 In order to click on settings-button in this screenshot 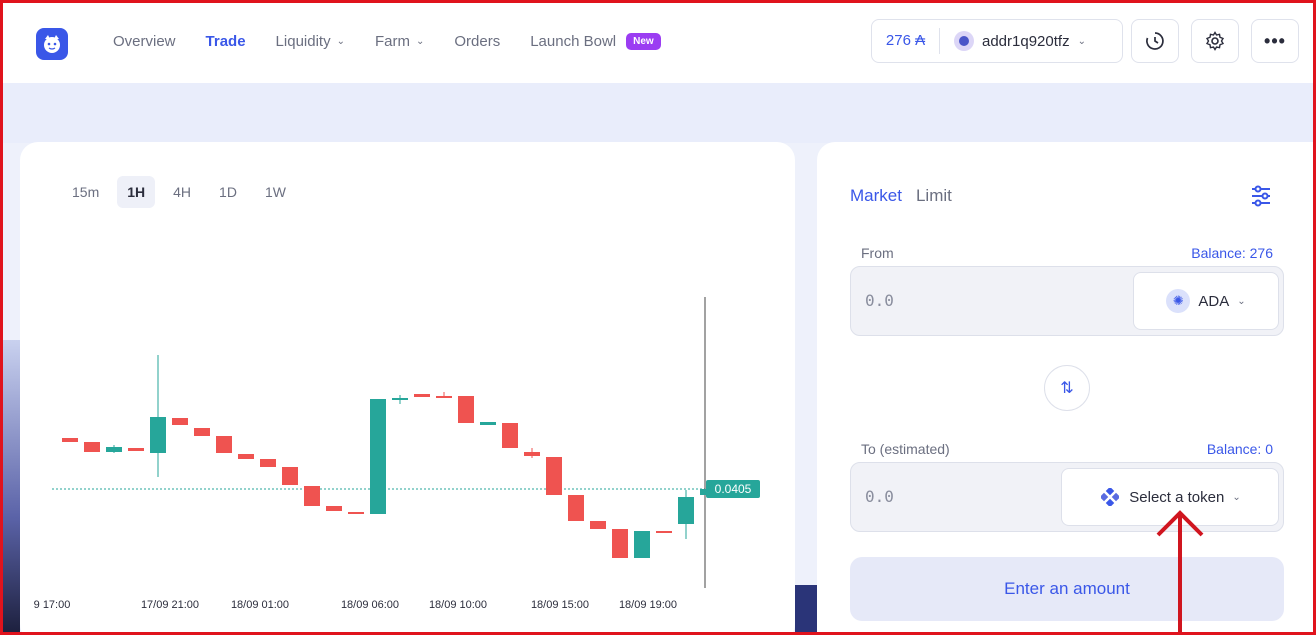, I will do `click(1215, 41)`.